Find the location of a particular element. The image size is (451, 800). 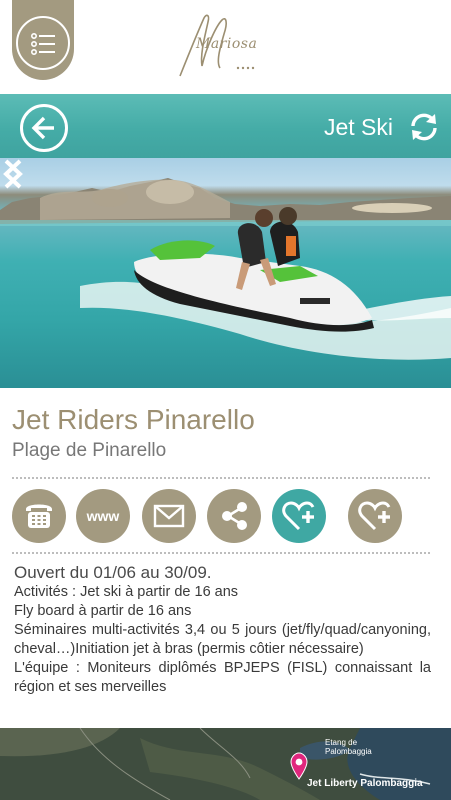

svg-text: www is located at coordinates (103, 516).